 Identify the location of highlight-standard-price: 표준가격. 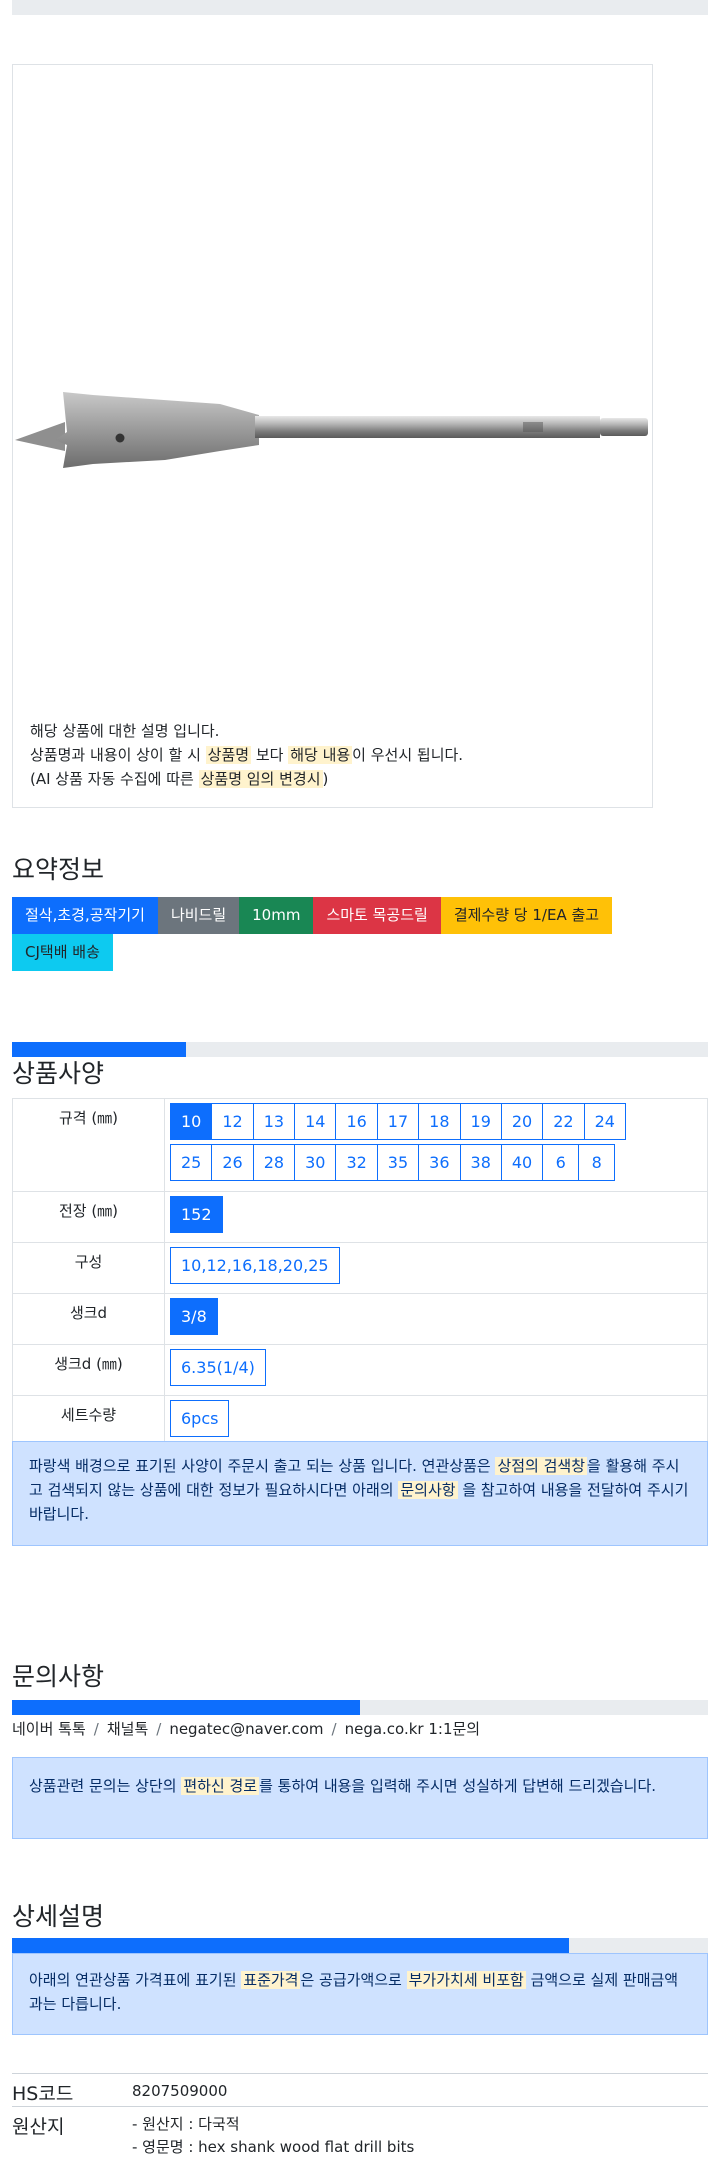
(271, 1980).